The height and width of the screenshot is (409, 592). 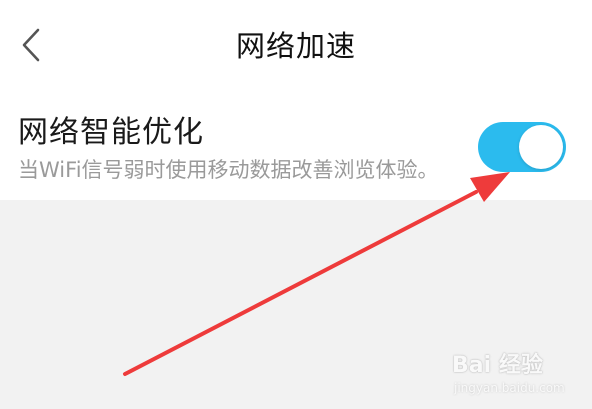 I want to click on watermark: Bai 经验 jingyan.baidu.com, so click(x=518, y=377).